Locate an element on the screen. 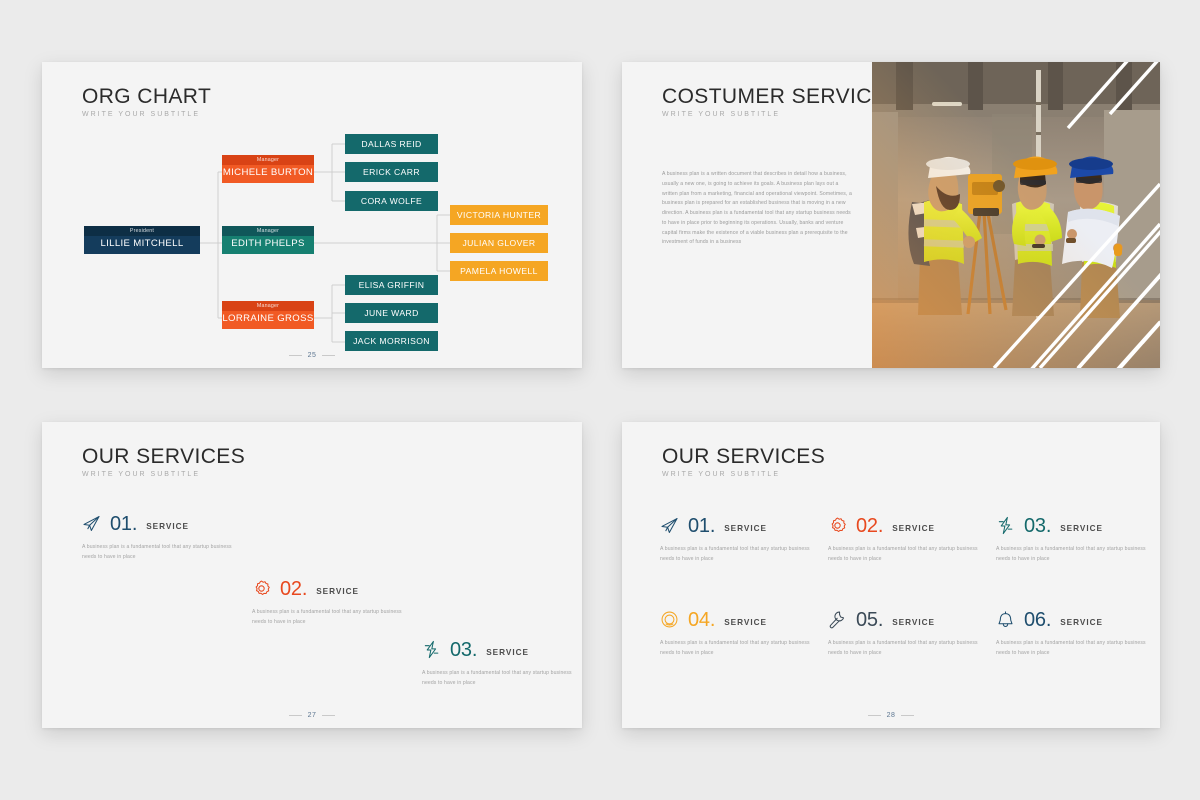  org-leaf-dallas-reid: DALLAS REID is located at coordinates (391, 144).